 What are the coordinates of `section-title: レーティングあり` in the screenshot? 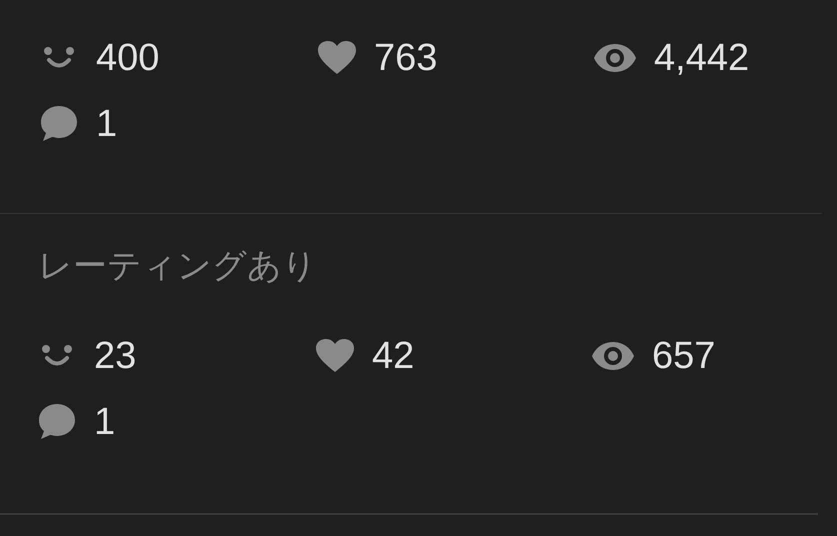 It's located at (178, 266).